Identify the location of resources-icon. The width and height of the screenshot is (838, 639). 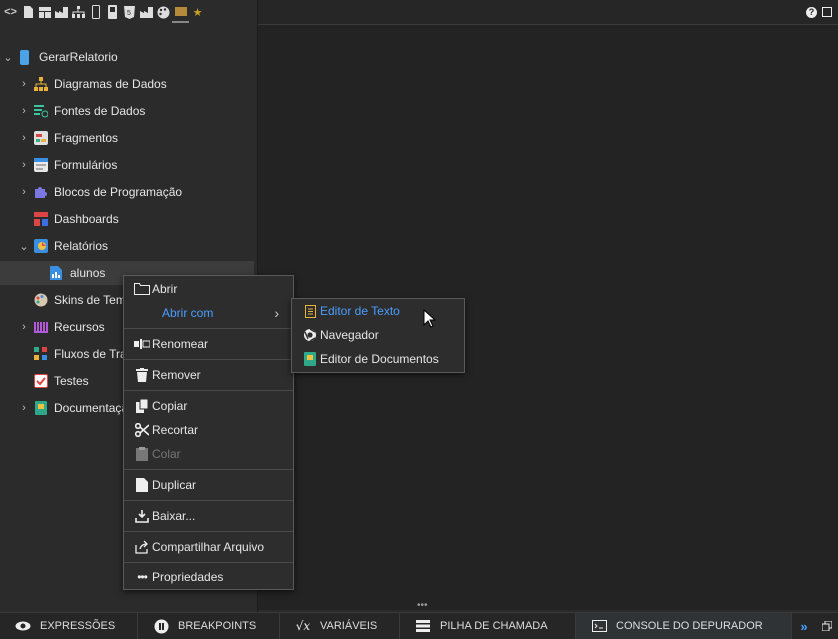
(41, 327).